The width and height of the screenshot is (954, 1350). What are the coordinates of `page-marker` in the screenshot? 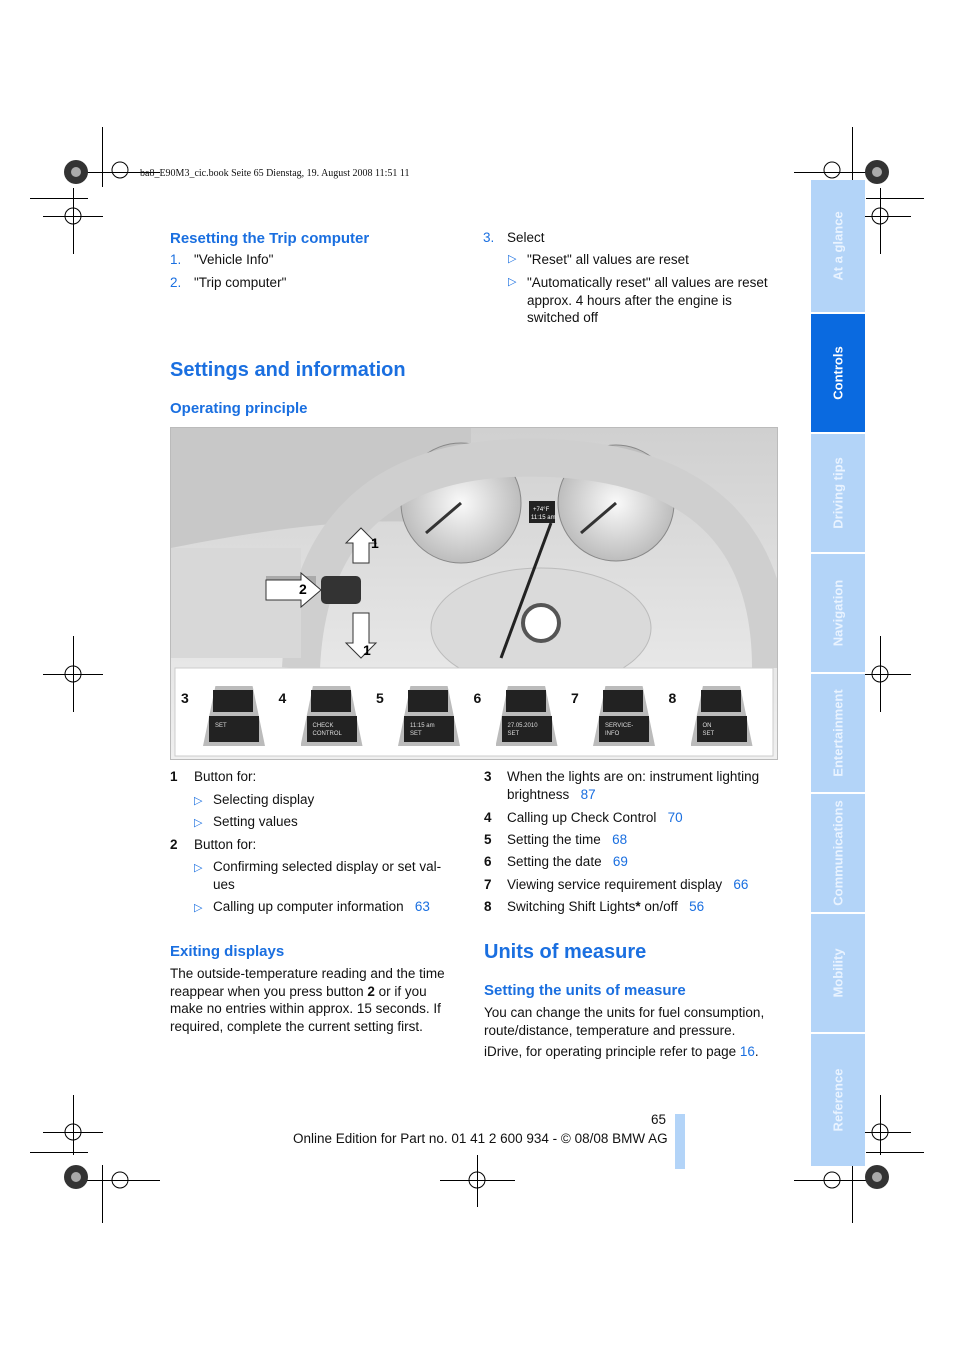 It's located at (680, 1141).